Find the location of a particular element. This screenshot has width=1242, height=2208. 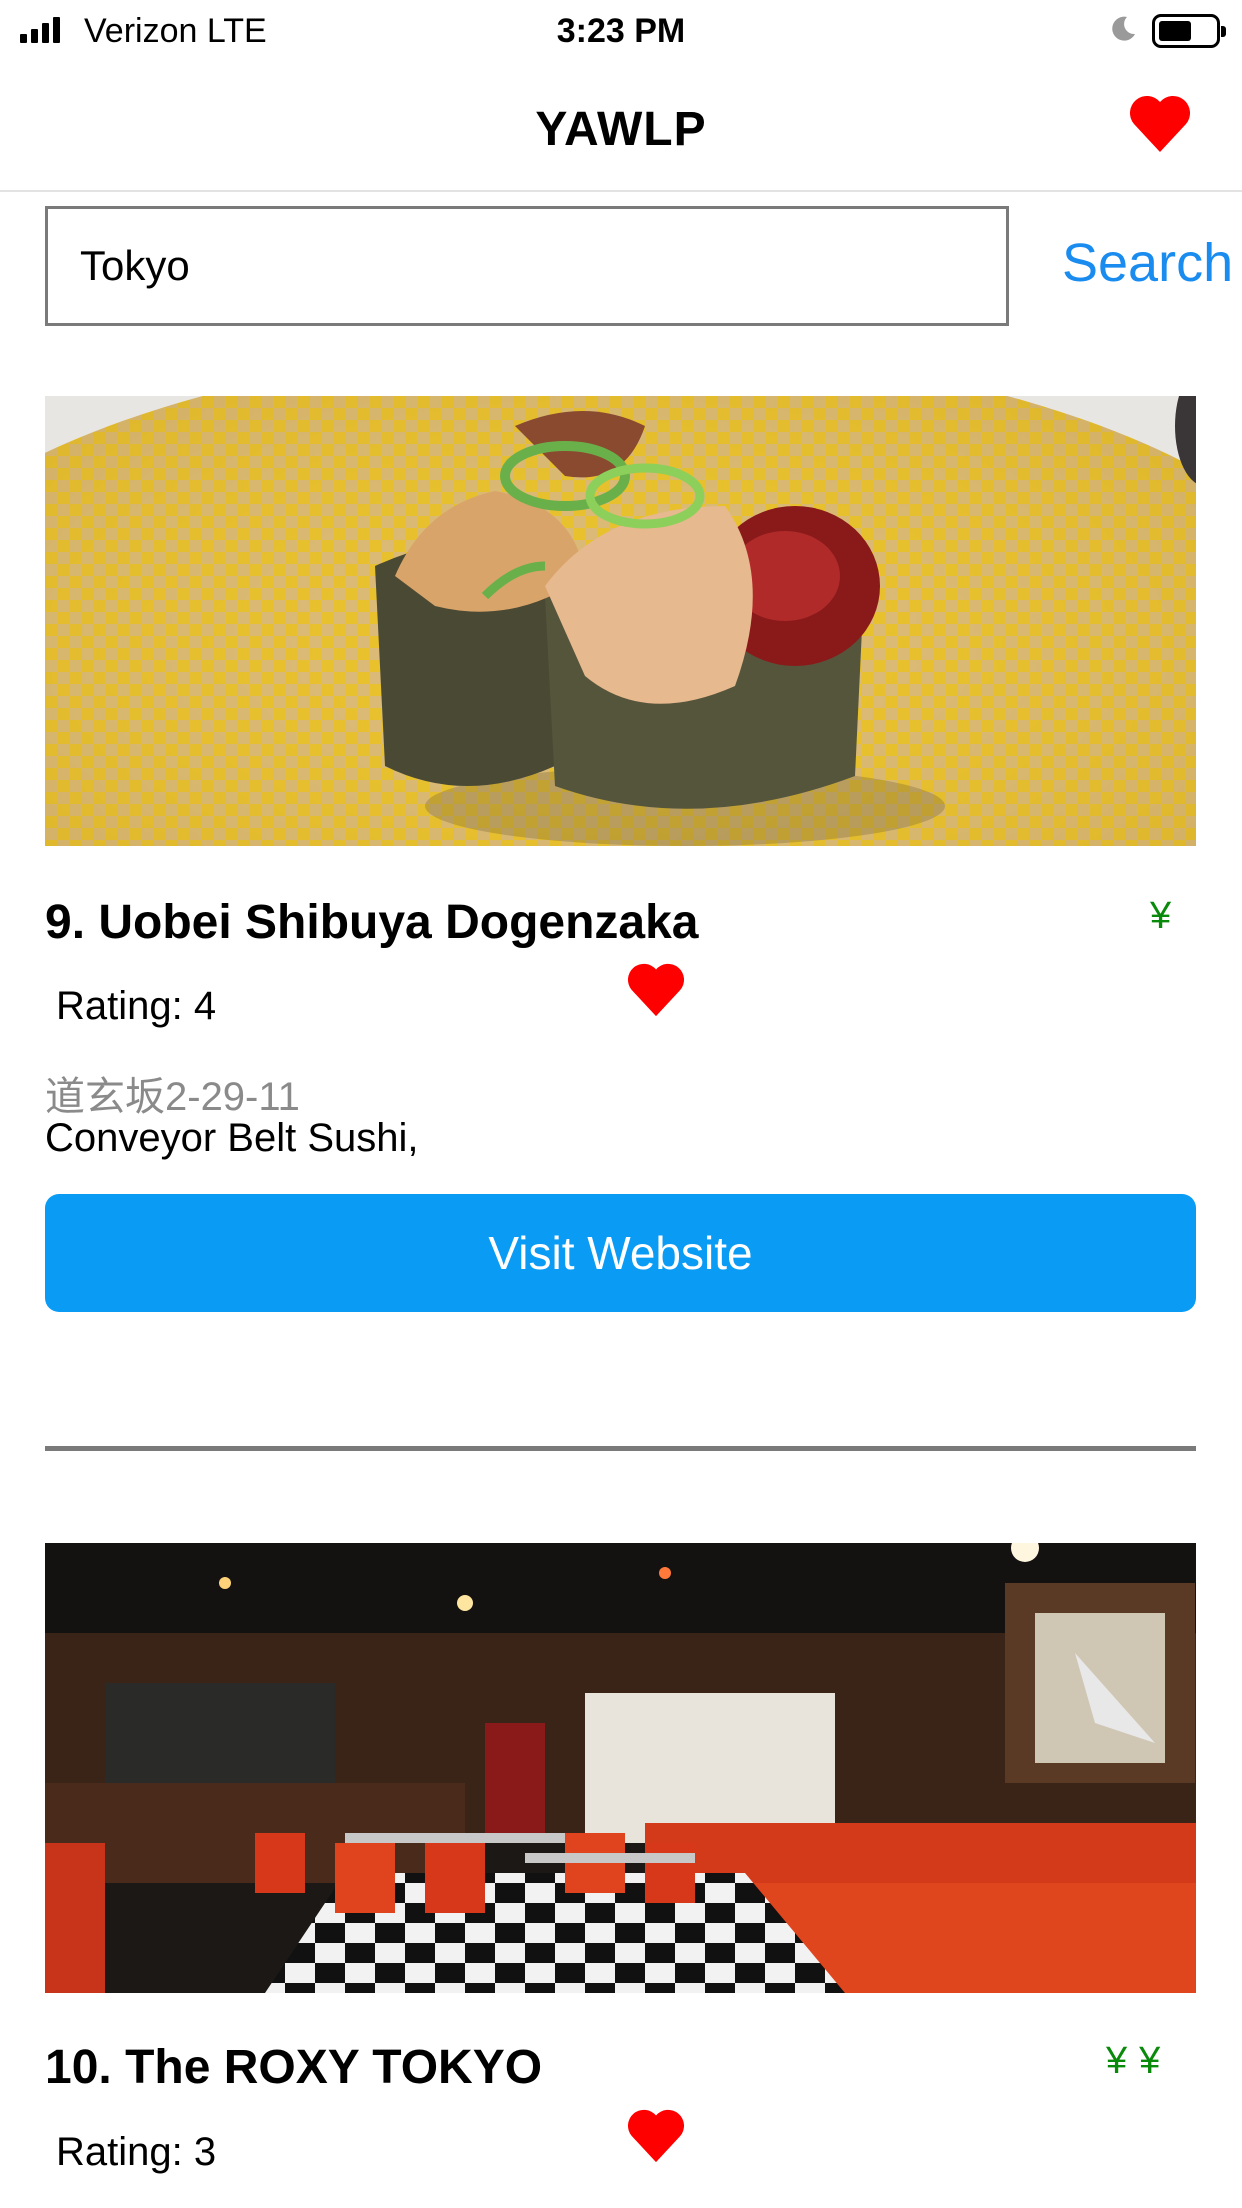

favorites-heart-icon is located at coordinates (1160, 124).